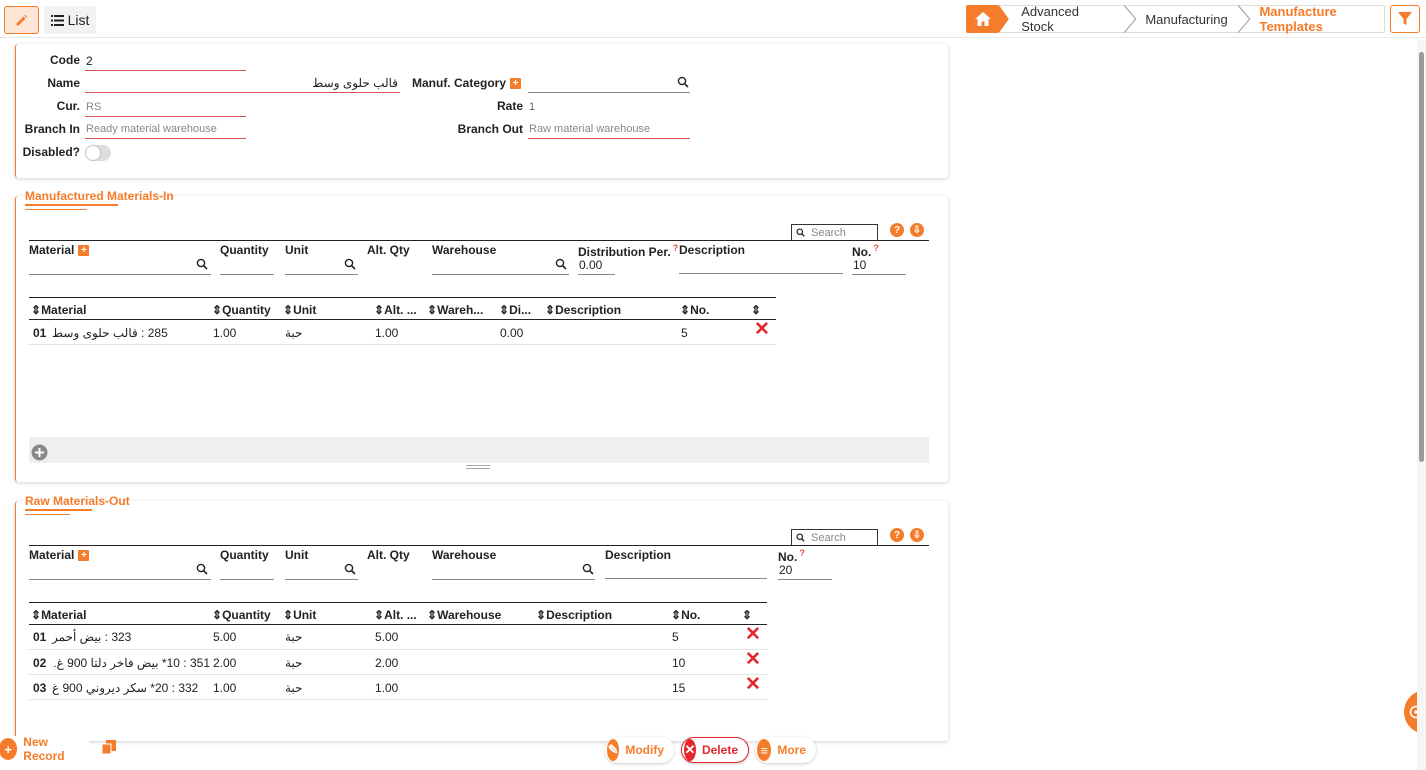 This screenshot has width=1426, height=770. What do you see at coordinates (686, 569) in the screenshot?
I see `out-entry-description-input` at bounding box center [686, 569].